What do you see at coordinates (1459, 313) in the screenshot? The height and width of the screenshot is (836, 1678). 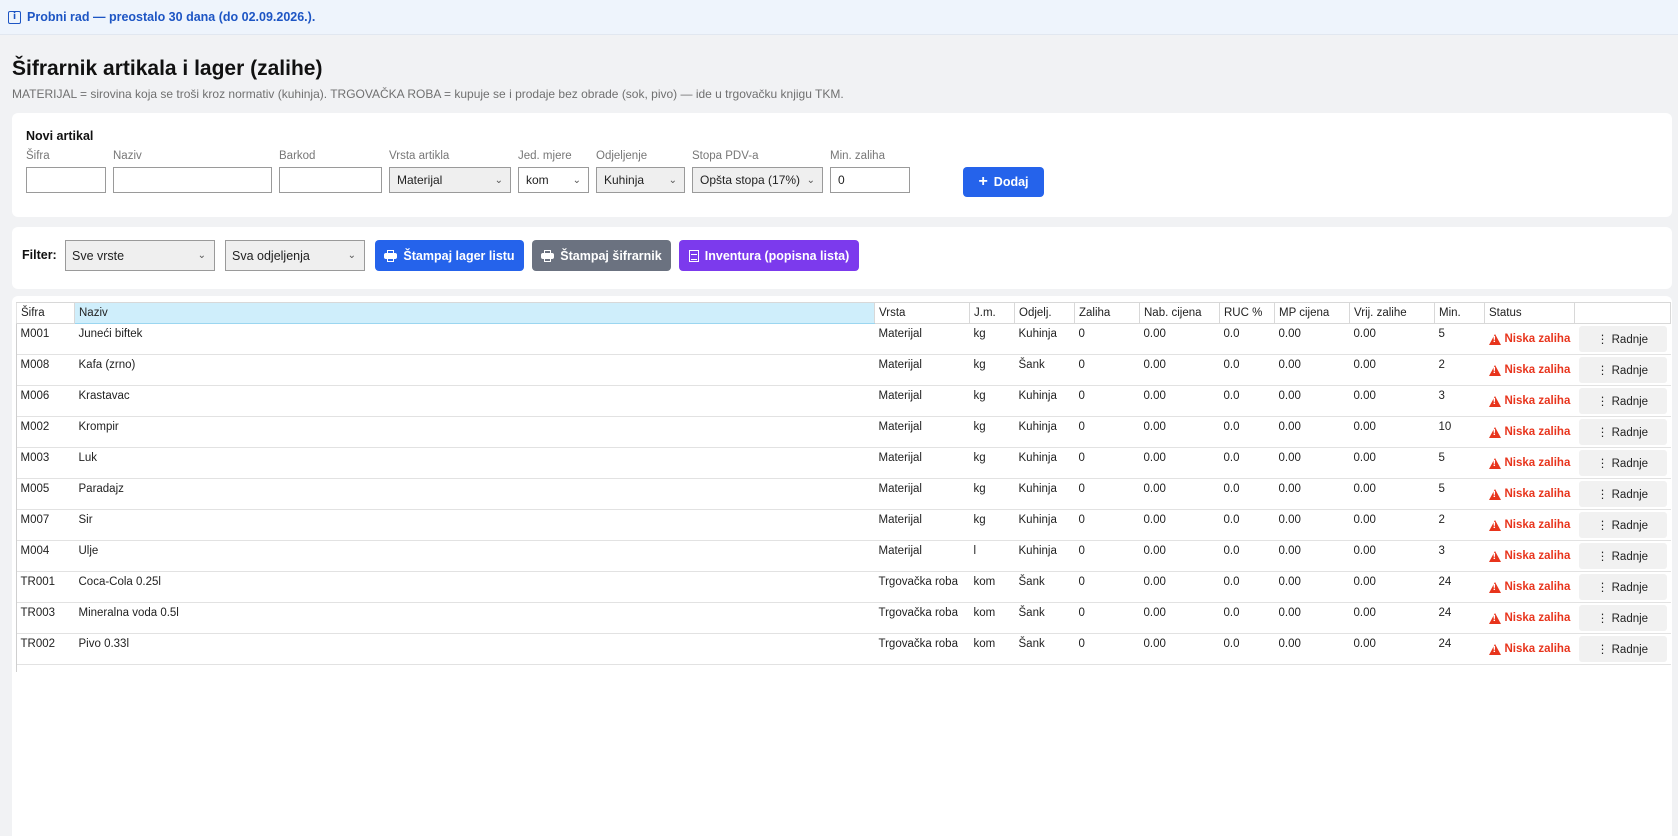 I see `column-header-min: Min.` at bounding box center [1459, 313].